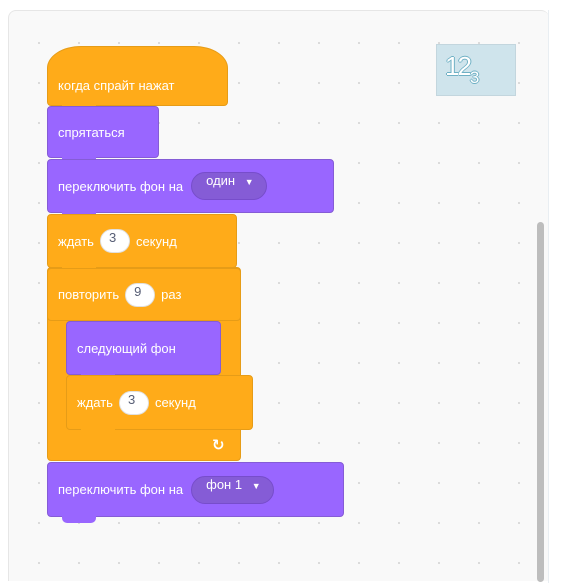 The width and height of the screenshot is (564, 583). What do you see at coordinates (89, 294) in the screenshot?
I see `repeat-label: повторить` at bounding box center [89, 294].